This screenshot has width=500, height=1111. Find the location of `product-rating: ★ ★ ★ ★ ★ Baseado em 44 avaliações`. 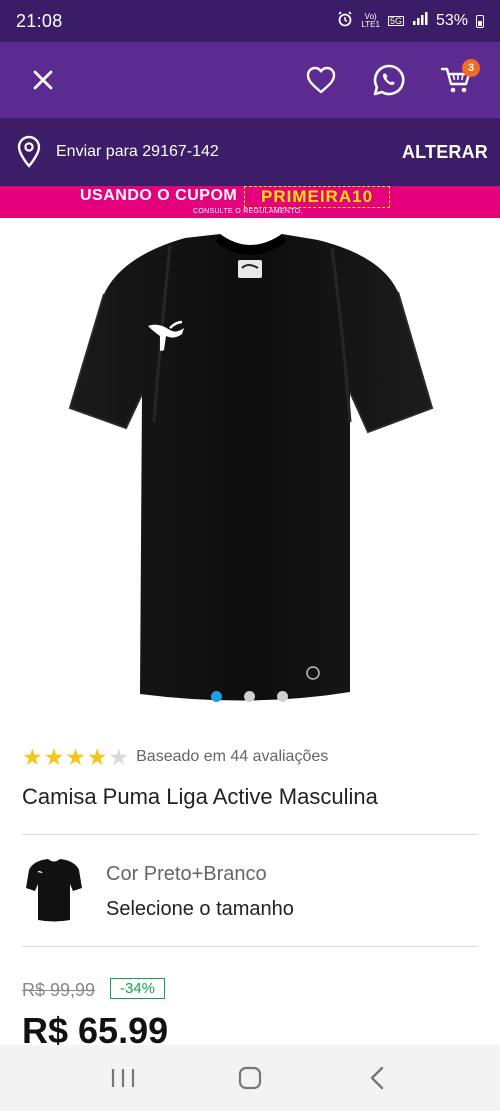

product-rating: ★ ★ ★ ★ ★ Baseado em 44 avaliações is located at coordinates (175, 757).